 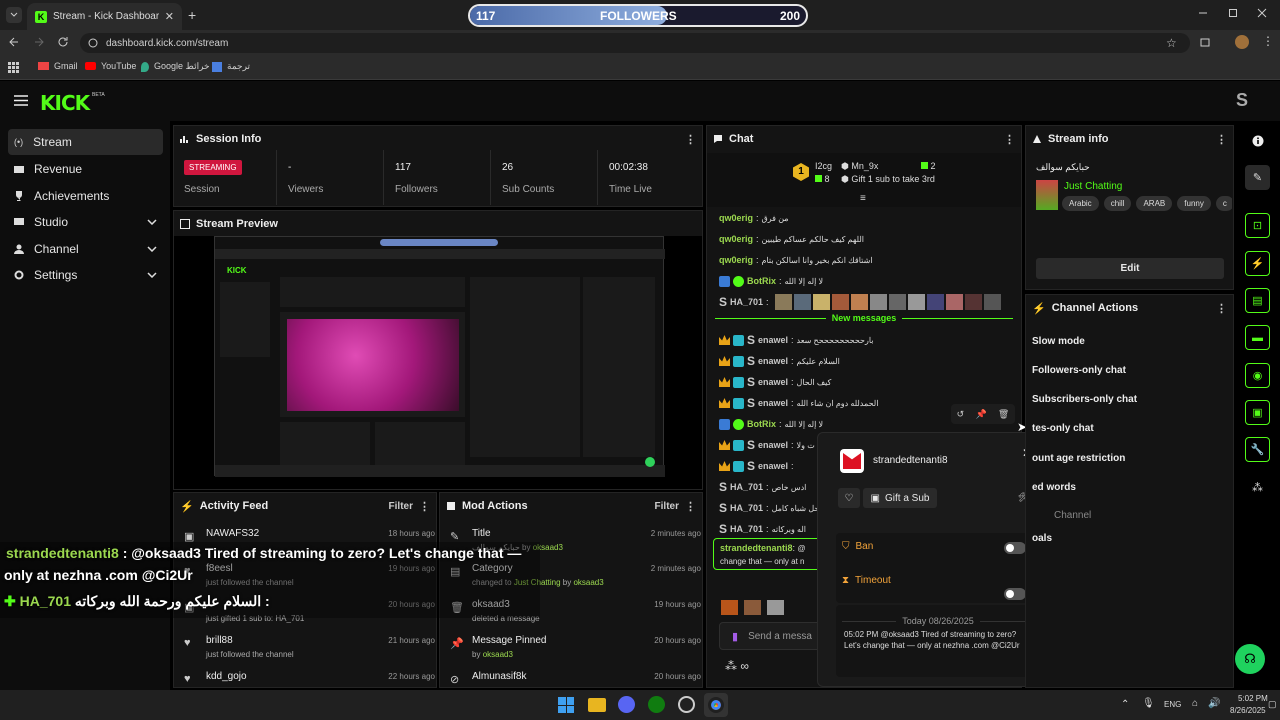 What do you see at coordinates (754, 218) in the screenshot?
I see `chat-message-row: qw0erig: من فرق` at bounding box center [754, 218].